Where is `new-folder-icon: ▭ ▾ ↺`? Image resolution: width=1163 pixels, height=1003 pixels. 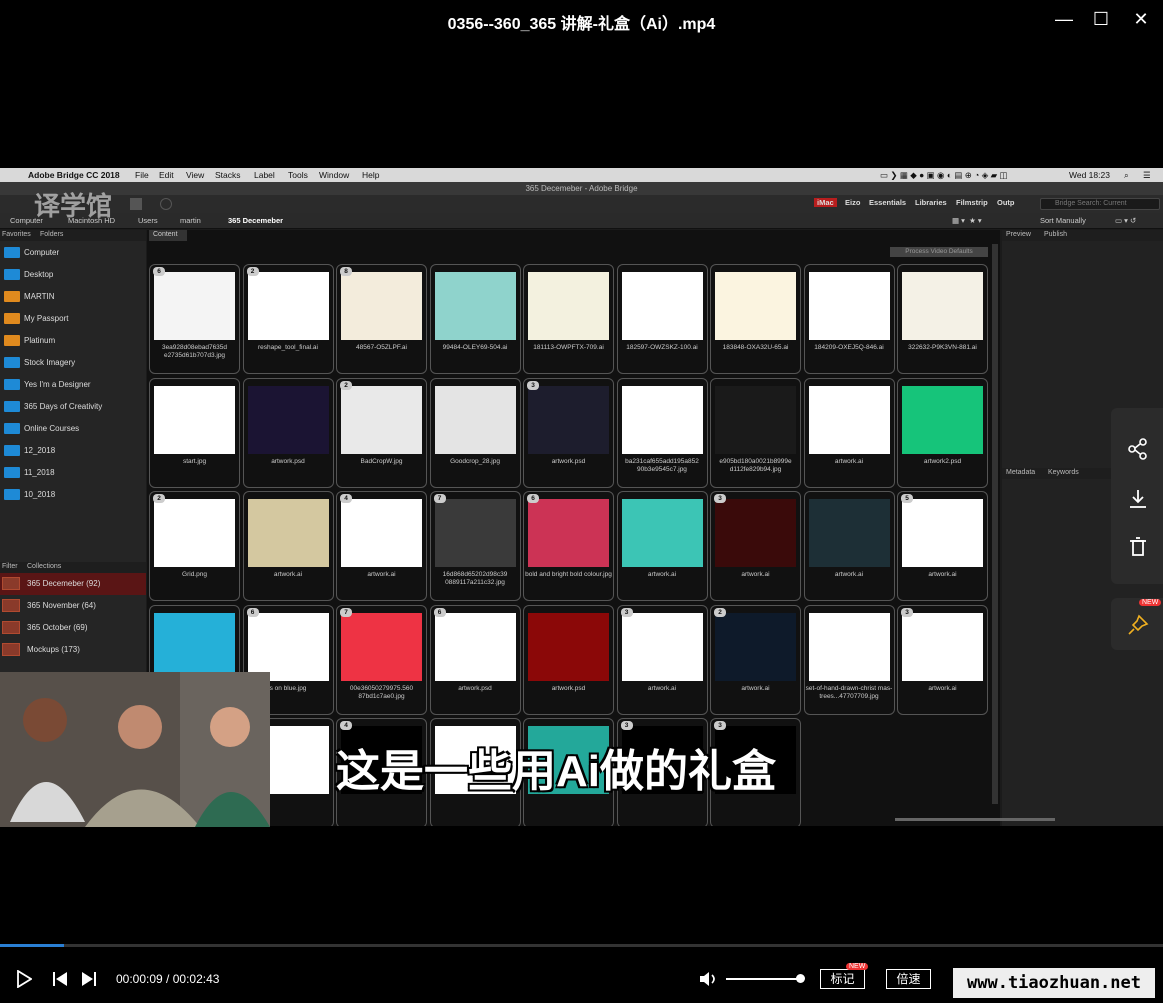
new-folder-icon: ▭ ▾ ↺ is located at coordinates (1125, 220).